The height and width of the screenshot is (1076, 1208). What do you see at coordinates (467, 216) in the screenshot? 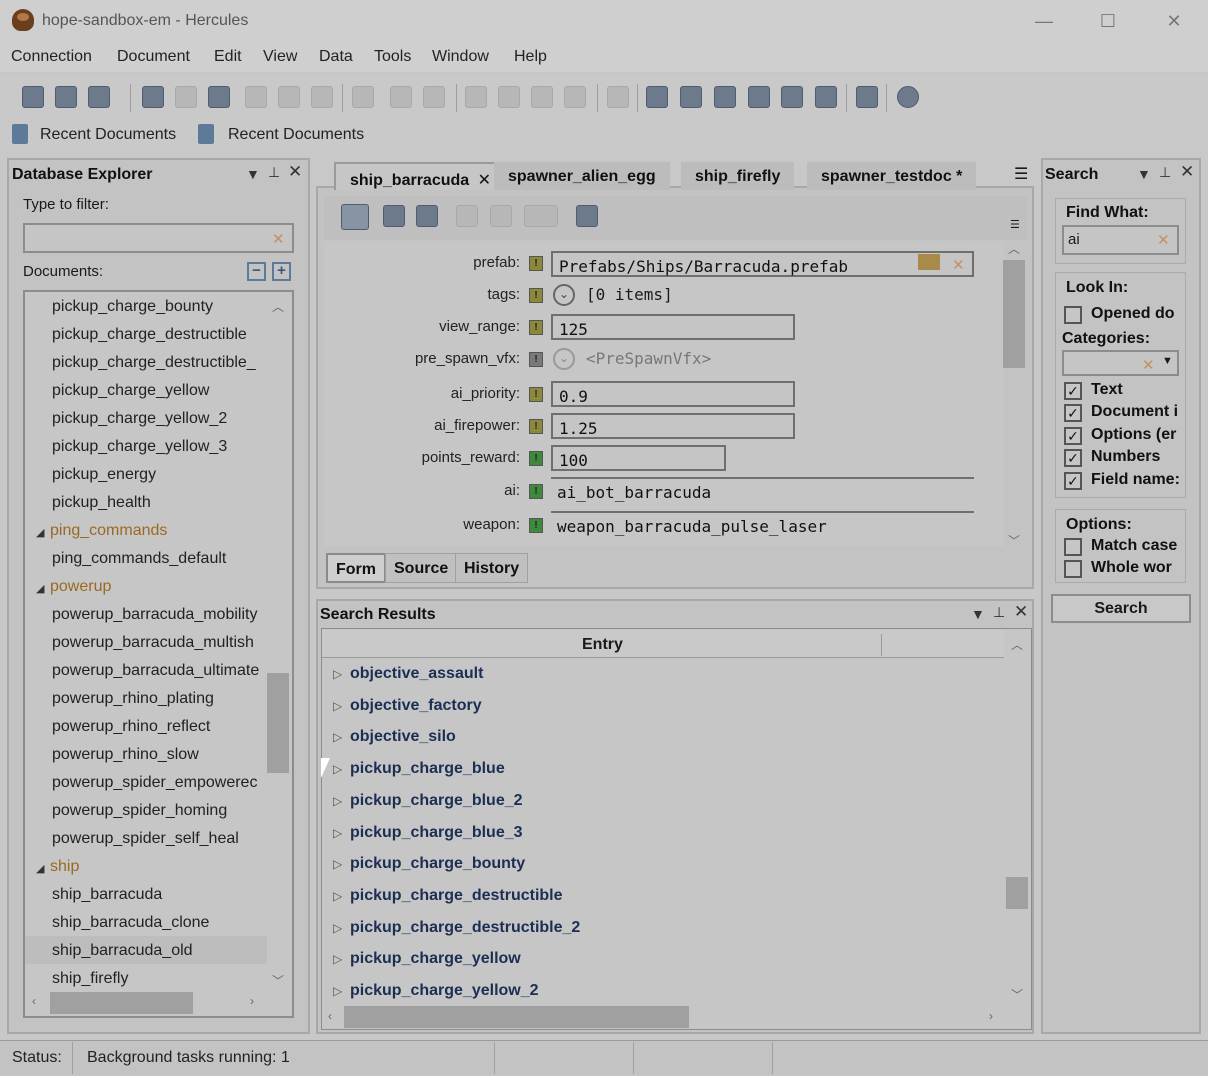
I see `document-icon` at bounding box center [467, 216].